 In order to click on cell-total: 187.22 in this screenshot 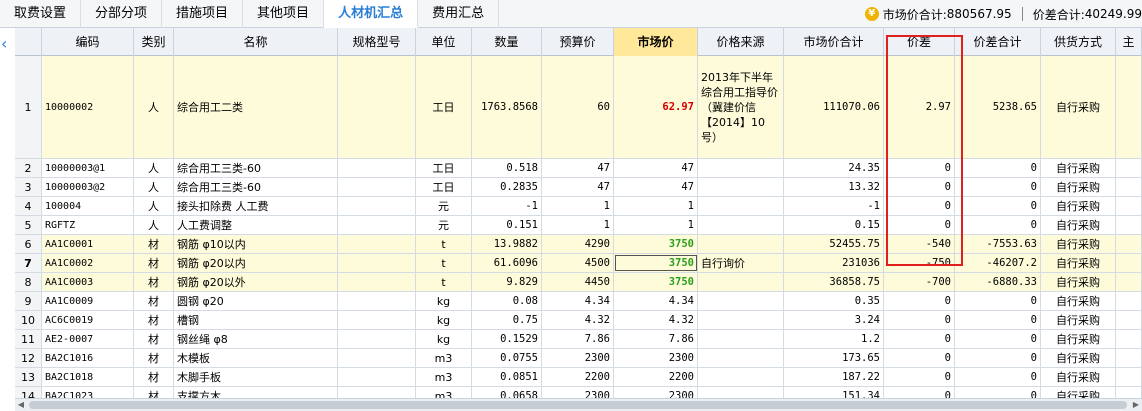, I will do `click(834, 377)`.